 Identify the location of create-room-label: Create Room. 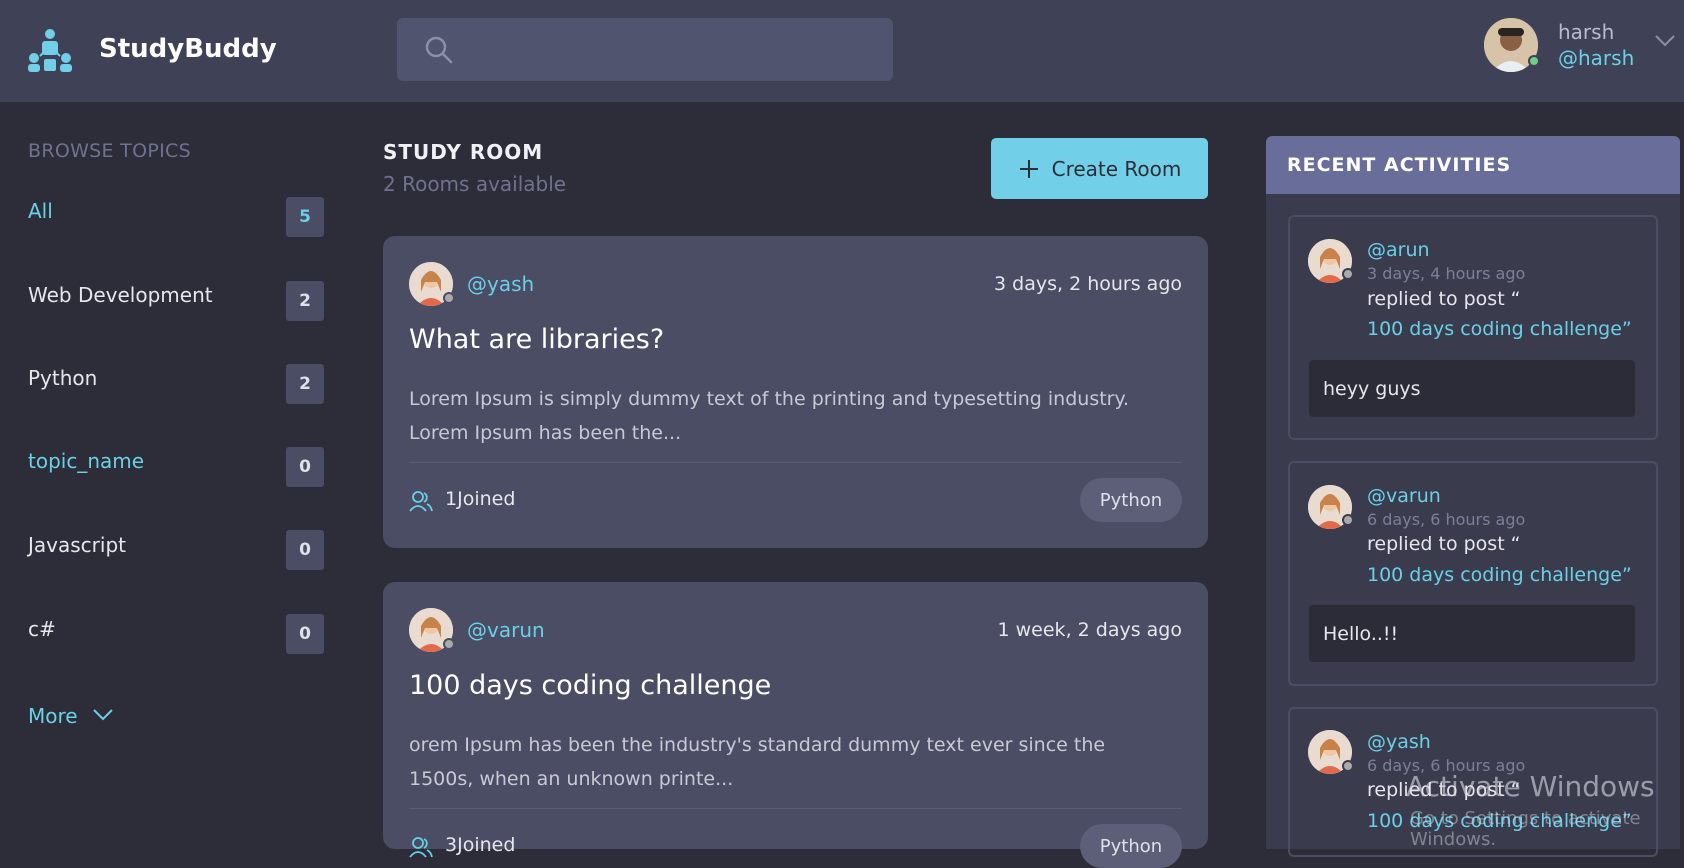
(1116, 168).